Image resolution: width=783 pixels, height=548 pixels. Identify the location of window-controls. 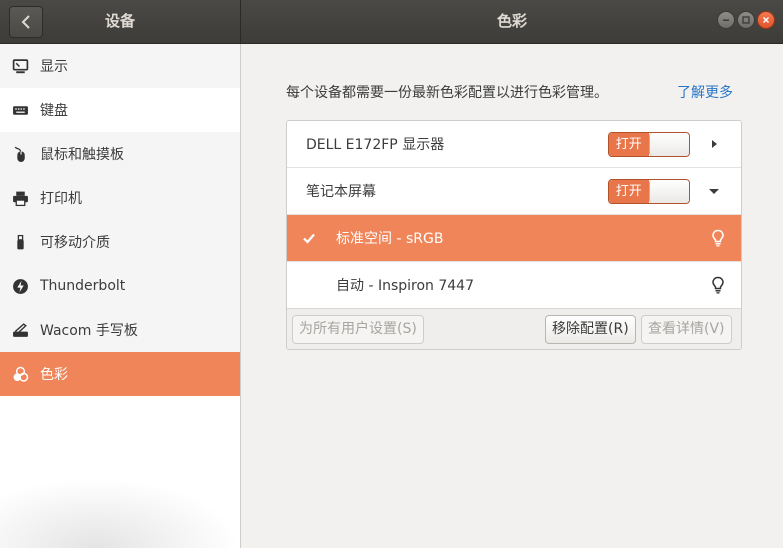
(746, 20).